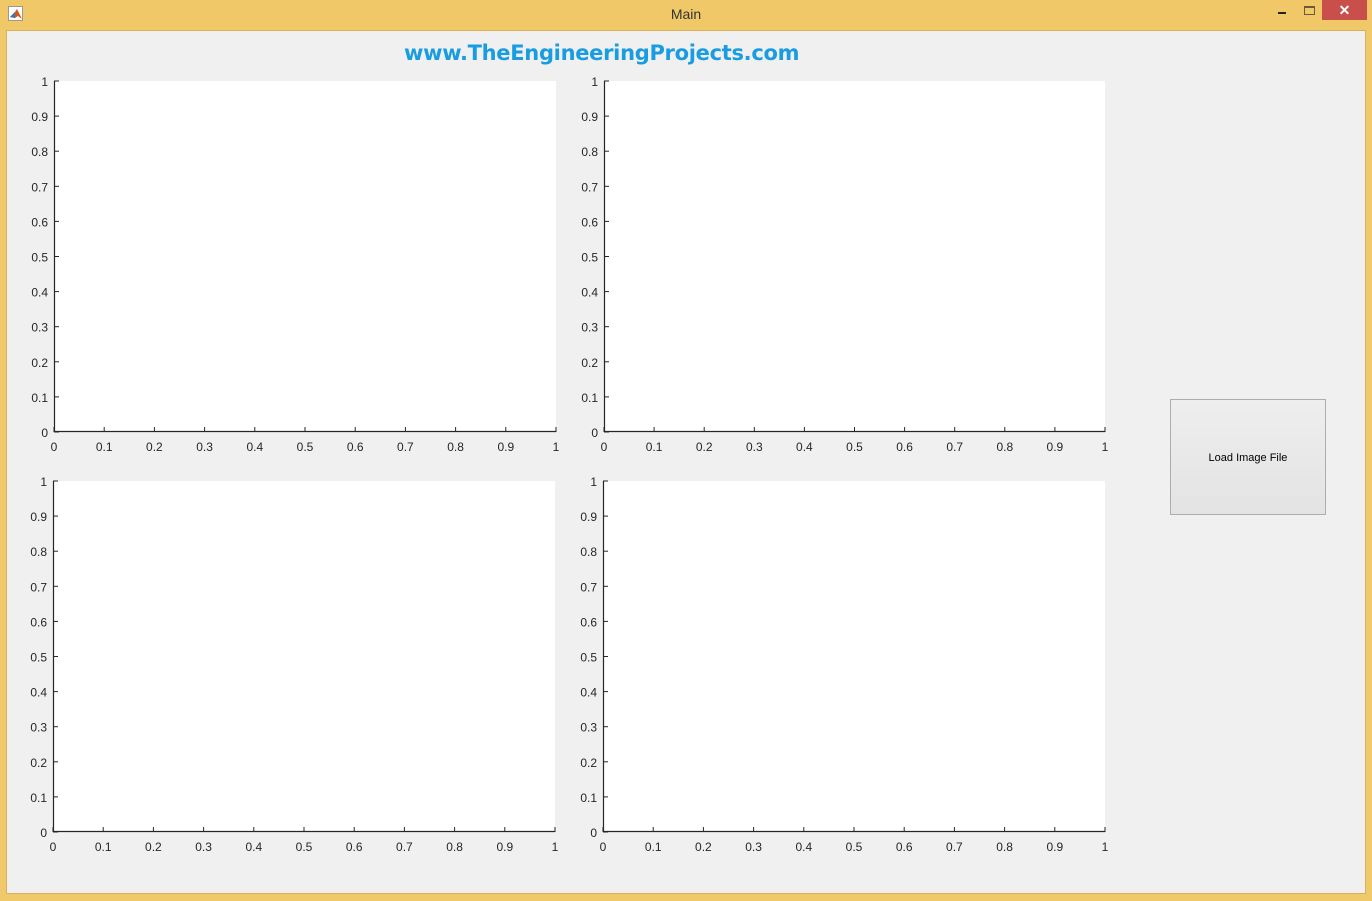  I want to click on close-icon: ✕, so click(1344, 10).